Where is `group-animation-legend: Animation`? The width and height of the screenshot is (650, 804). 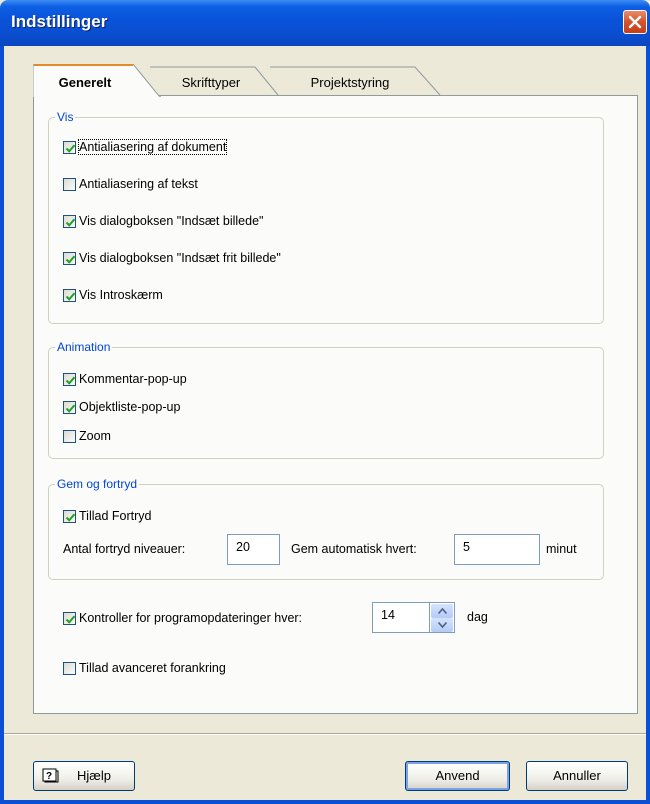 group-animation-legend: Animation is located at coordinates (84, 347).